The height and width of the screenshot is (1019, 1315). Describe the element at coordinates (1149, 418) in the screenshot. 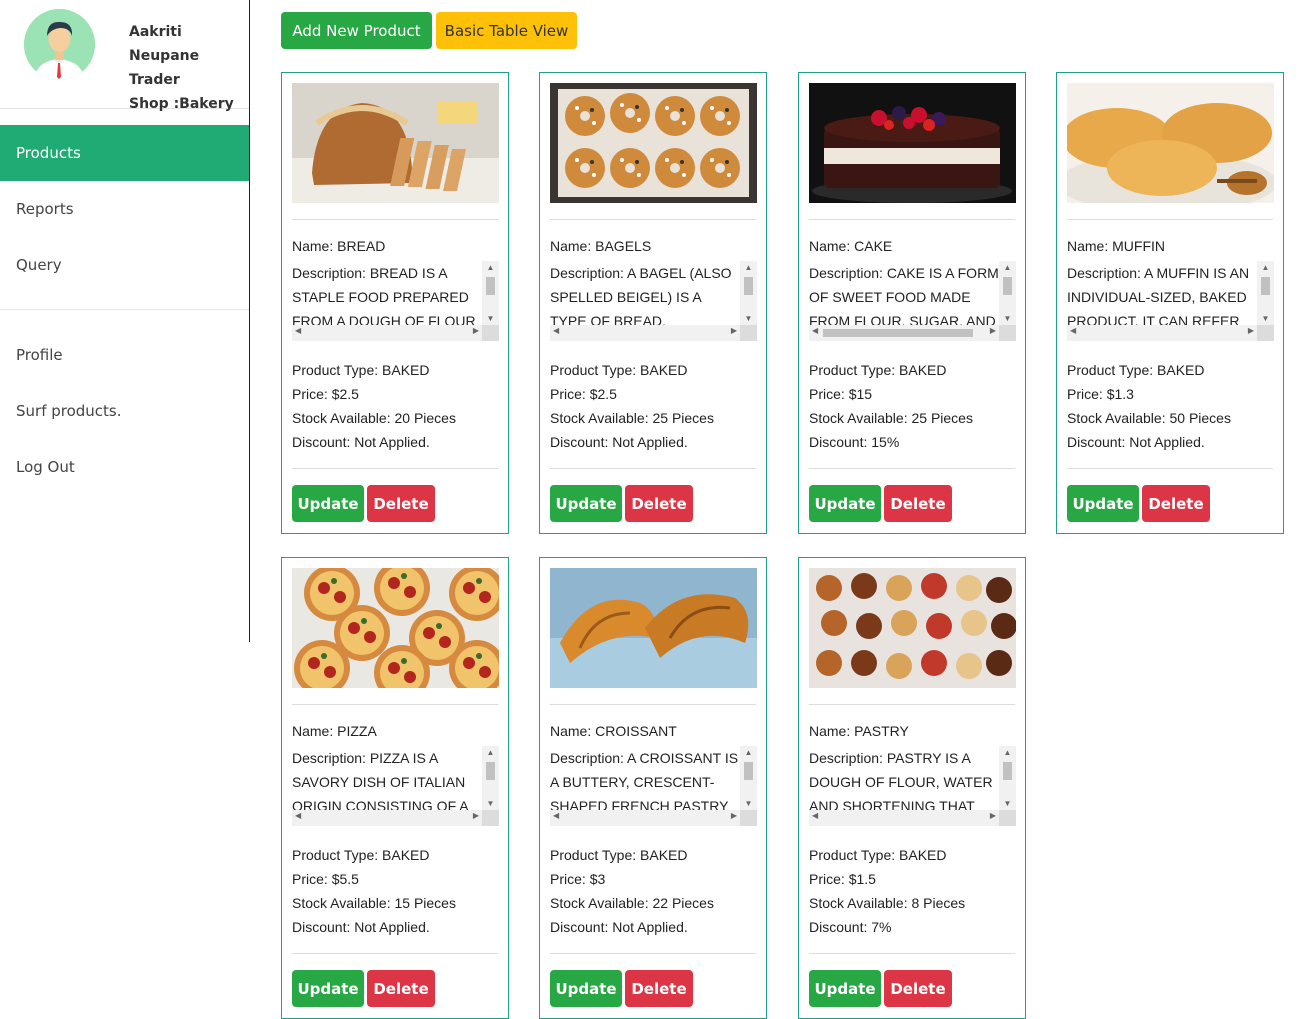

I see `stock-line: Stock Available: 50 Pieces` at that location.